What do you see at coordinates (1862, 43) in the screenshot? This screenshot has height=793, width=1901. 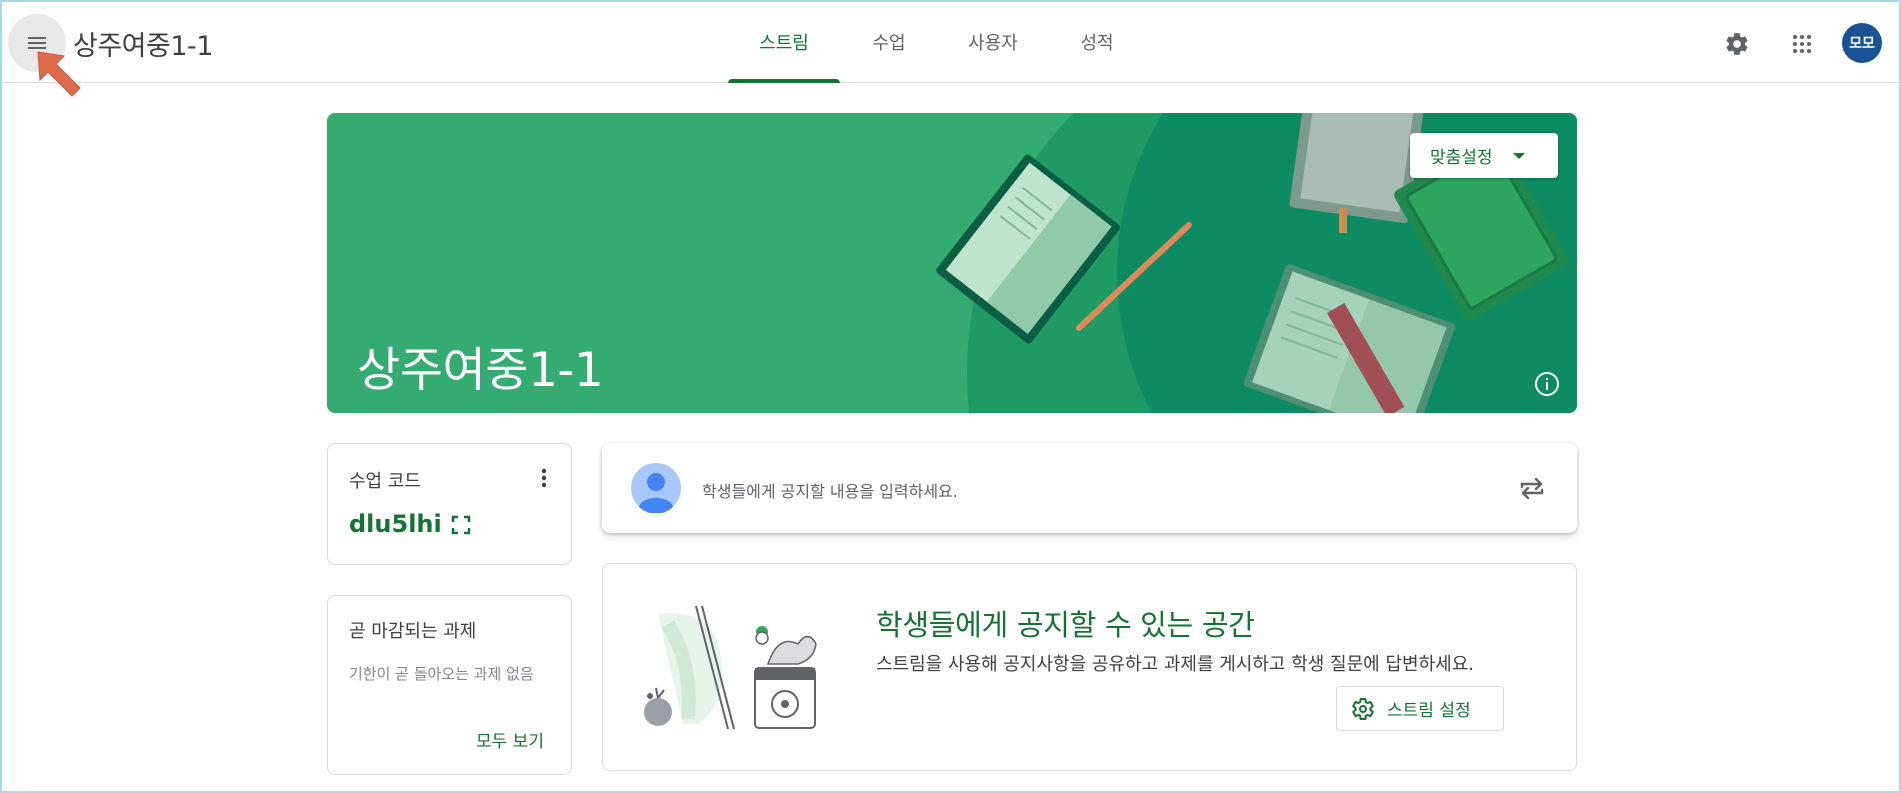 I see `account-avatar: 모모` at bounding box center [1862, 43].